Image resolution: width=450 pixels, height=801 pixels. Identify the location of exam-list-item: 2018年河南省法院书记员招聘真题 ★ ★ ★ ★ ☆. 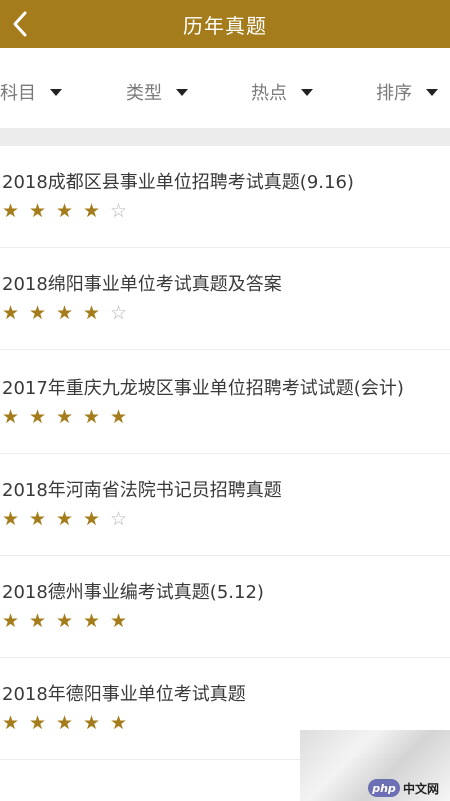
(225, 505).